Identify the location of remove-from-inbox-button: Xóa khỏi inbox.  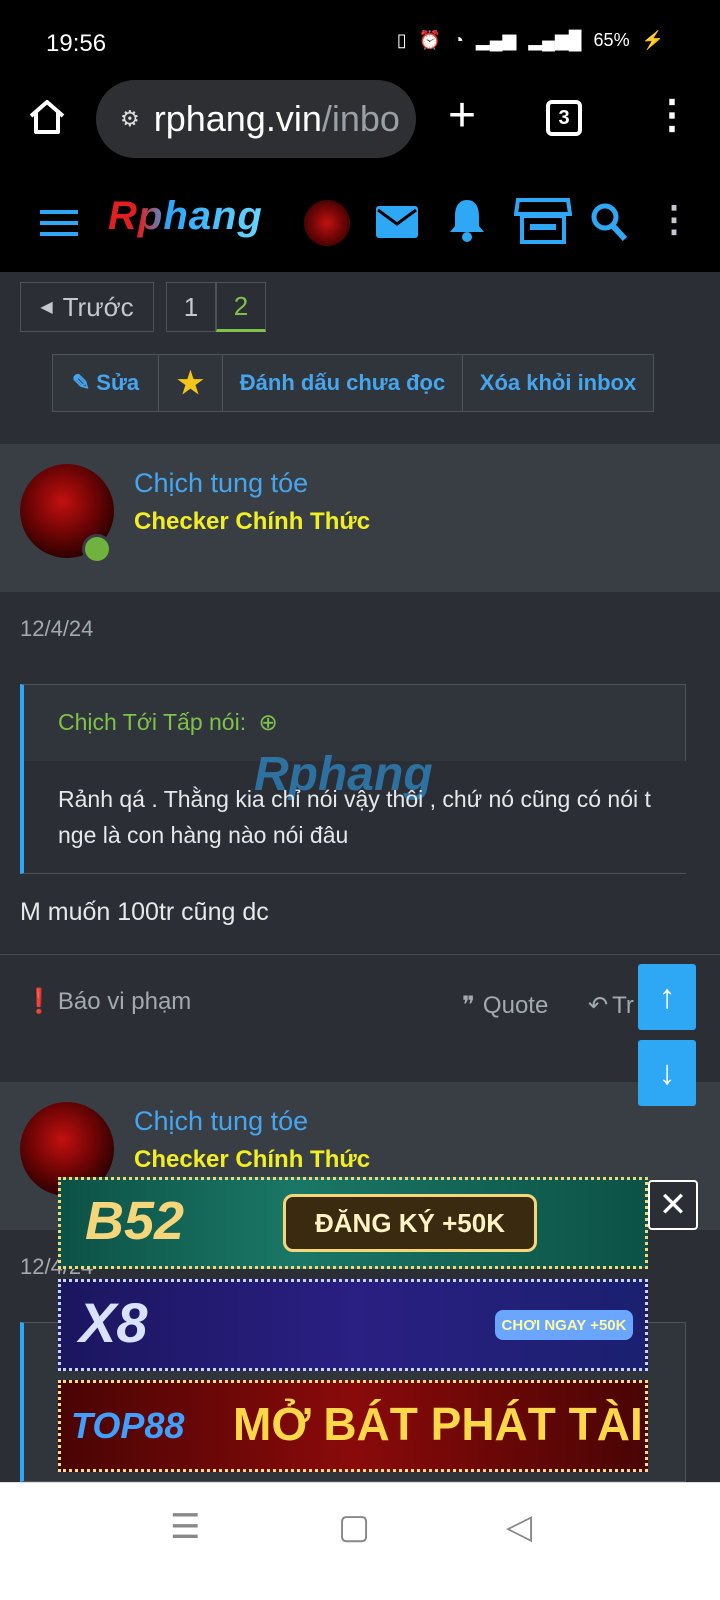
(558, 383).